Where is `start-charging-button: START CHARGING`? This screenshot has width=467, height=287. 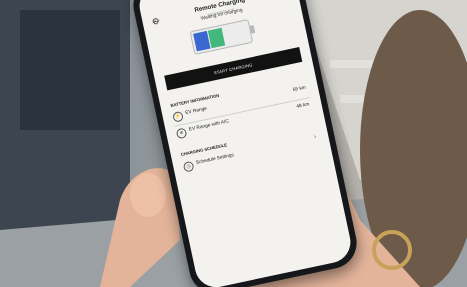 start-charging-button: START CHARGING is located at coordinates (233, 69).